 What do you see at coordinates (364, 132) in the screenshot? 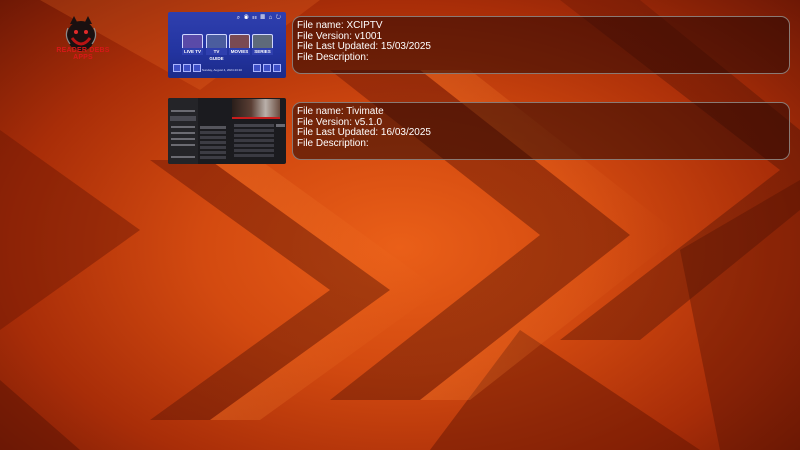
I see `file-last-updated: File Last Updated: 16/03/2025` at bounding box center [364, 132].